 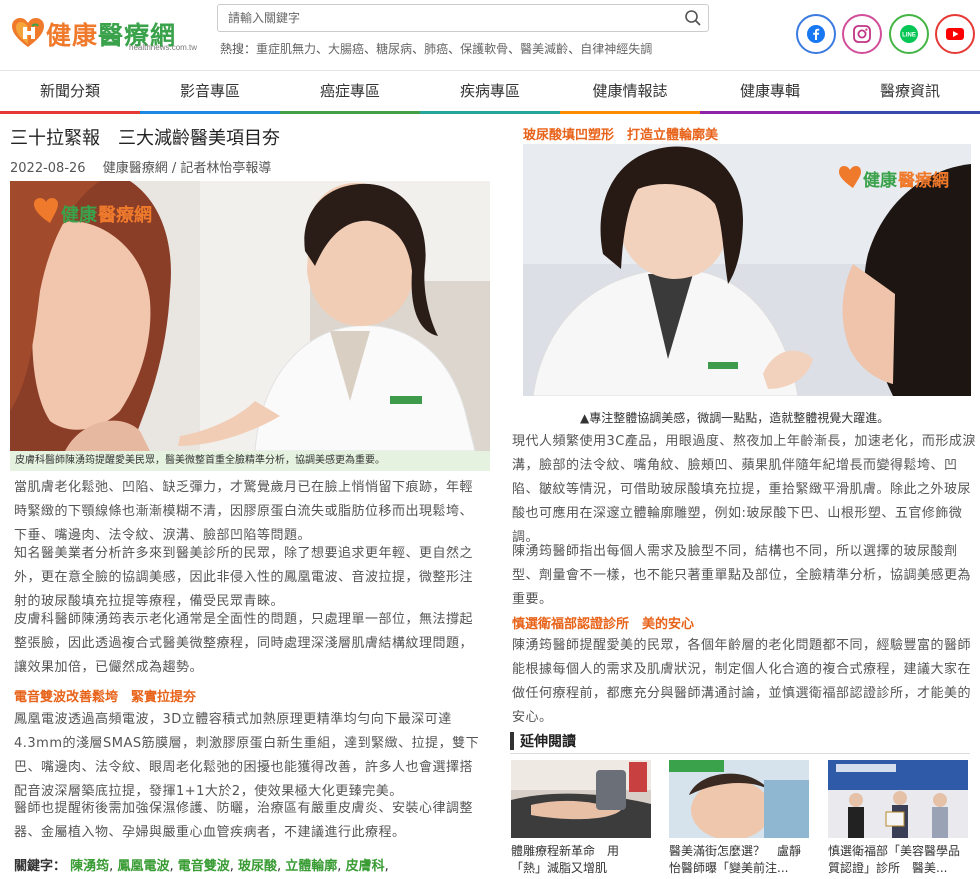 I want to click on nav-label: 影音專區, so click(x=209, y=91).